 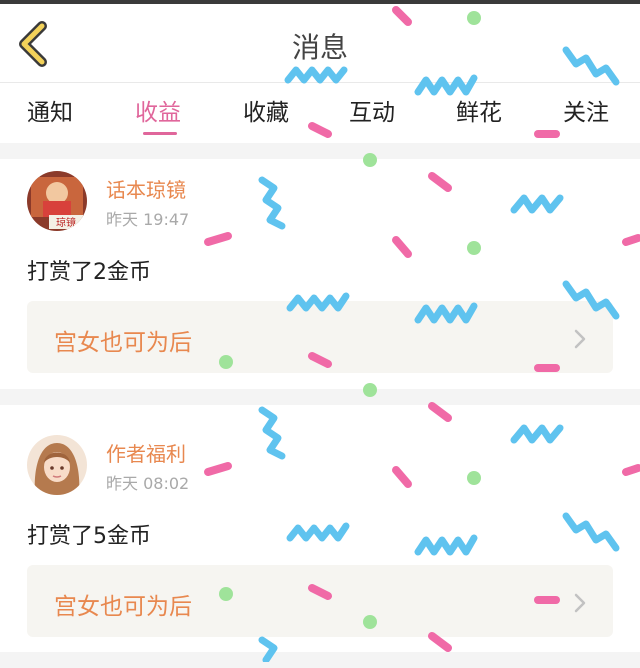 I want to click on tab-bar: 通知 收益 收藏 互动 鲜花 关注, so click(x=320, y=113).